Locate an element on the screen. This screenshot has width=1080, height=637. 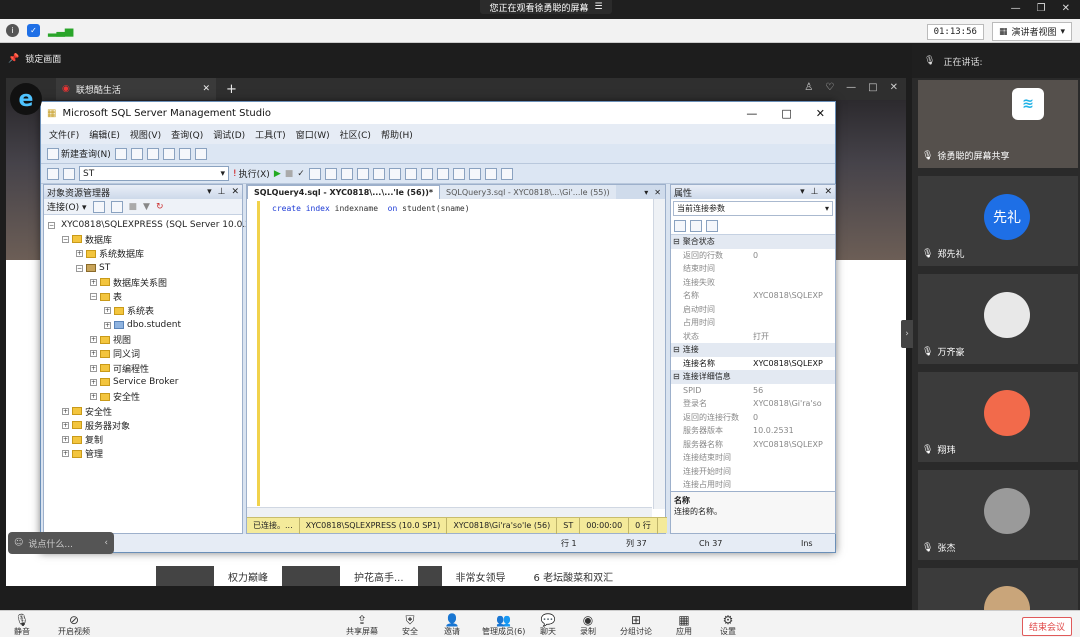
tree-node: + 数据库关系图 is located at coordinates (143, 282).